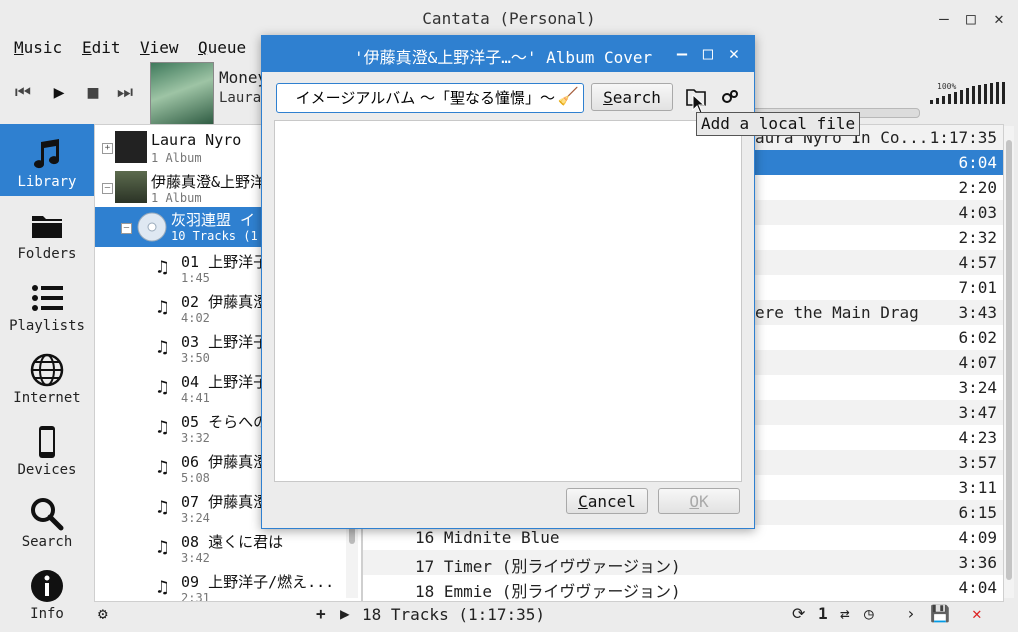 The height and width of the screenshot is (632, 1018). What do you see at coordinates (243, 77) in the screenshot?
I see `now-playing-title: Money` at bounding box center [243, 77].